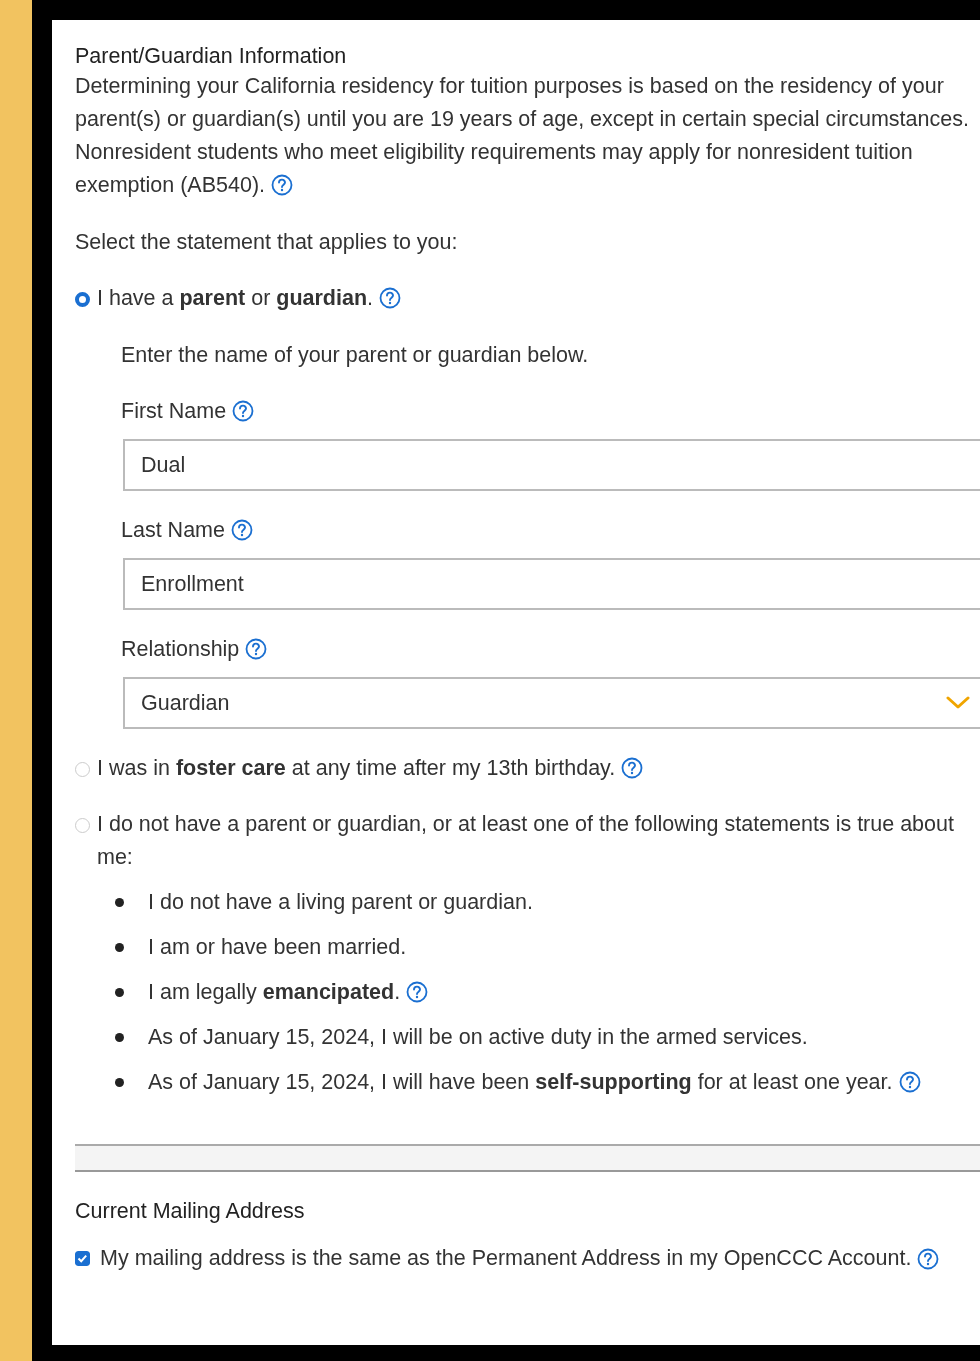  I want to click on description-line: Nonresident students who meet eligibility requirements may apply for nonresident tuition, so click(494, 152).